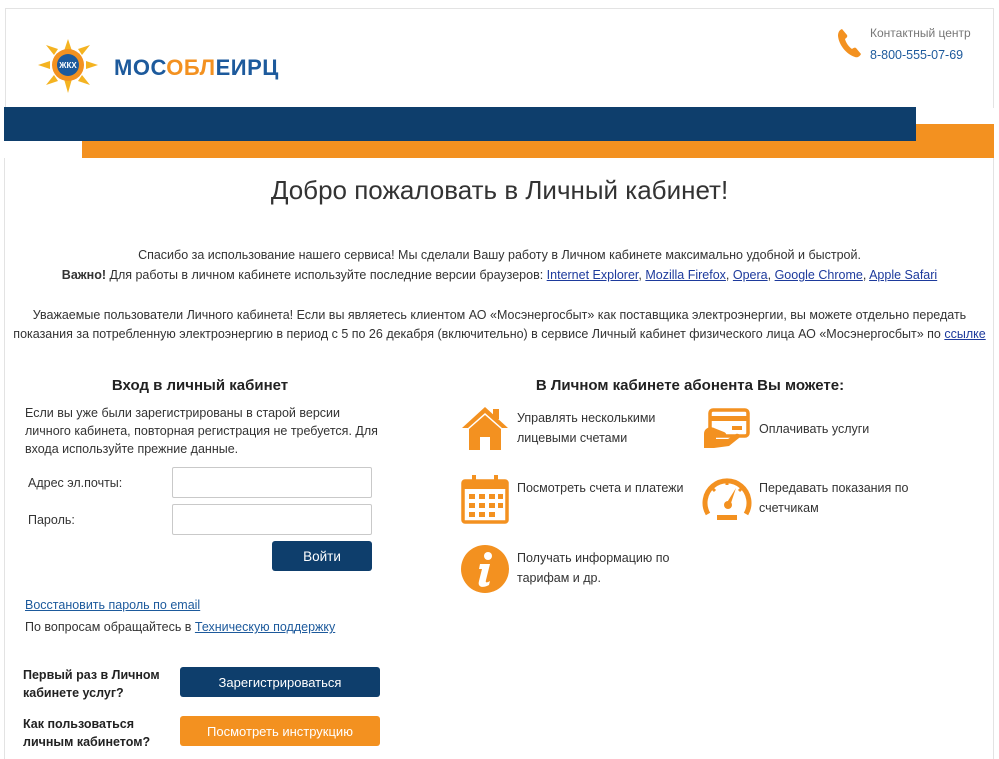 The image size is (999, 759). Describe the element at coordinates (83, 275) in the screenshot. I see `important-label: Важно!` at that location.